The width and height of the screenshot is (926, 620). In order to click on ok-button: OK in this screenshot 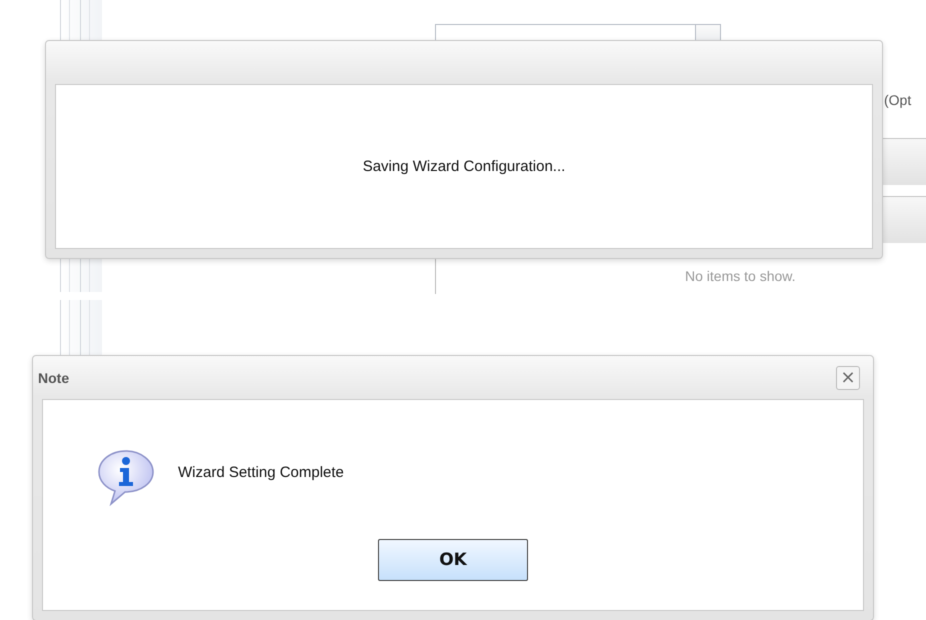, I will do `click(453, 560)`.